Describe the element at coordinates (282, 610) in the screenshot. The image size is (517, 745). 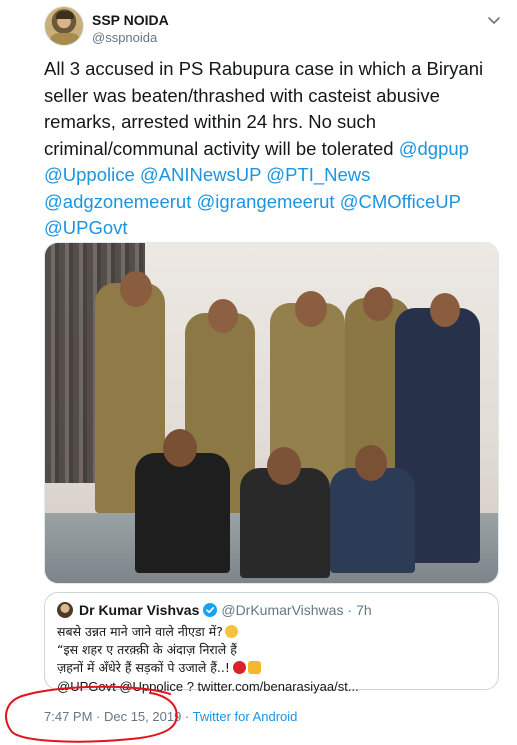
I see `quoted-handle: @DrKumarVishwas` at that location.